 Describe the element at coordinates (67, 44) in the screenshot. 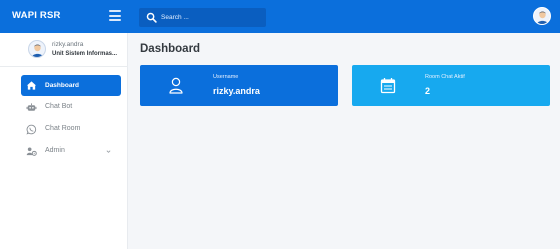

I see `sidebar-user-name: rizky.andra` at that location.